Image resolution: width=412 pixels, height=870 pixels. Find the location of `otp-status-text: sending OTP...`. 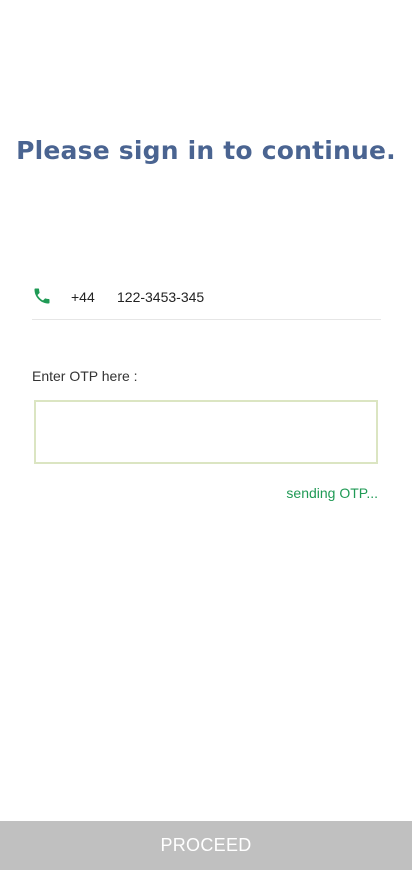

otp-status-text: sending OTP... is located at coordinates (332, 493).